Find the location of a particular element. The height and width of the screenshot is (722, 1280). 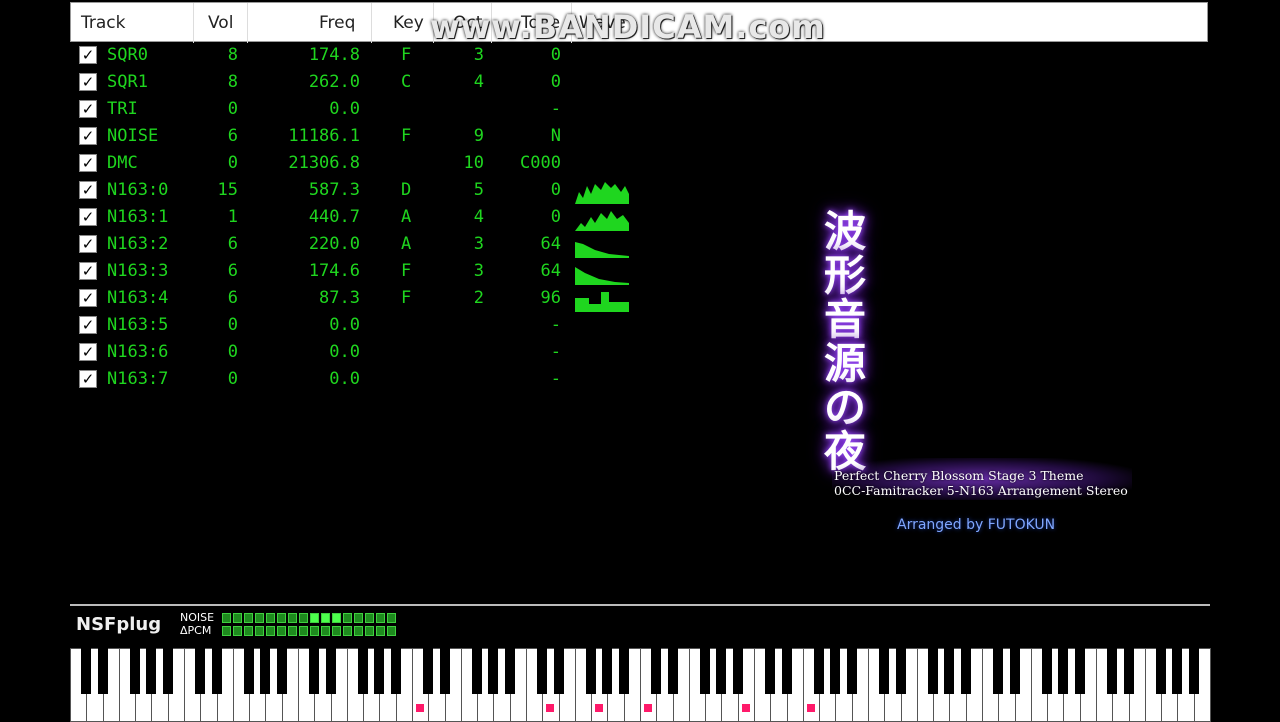

track-vol: 8 is located at coordinates (232, 55).